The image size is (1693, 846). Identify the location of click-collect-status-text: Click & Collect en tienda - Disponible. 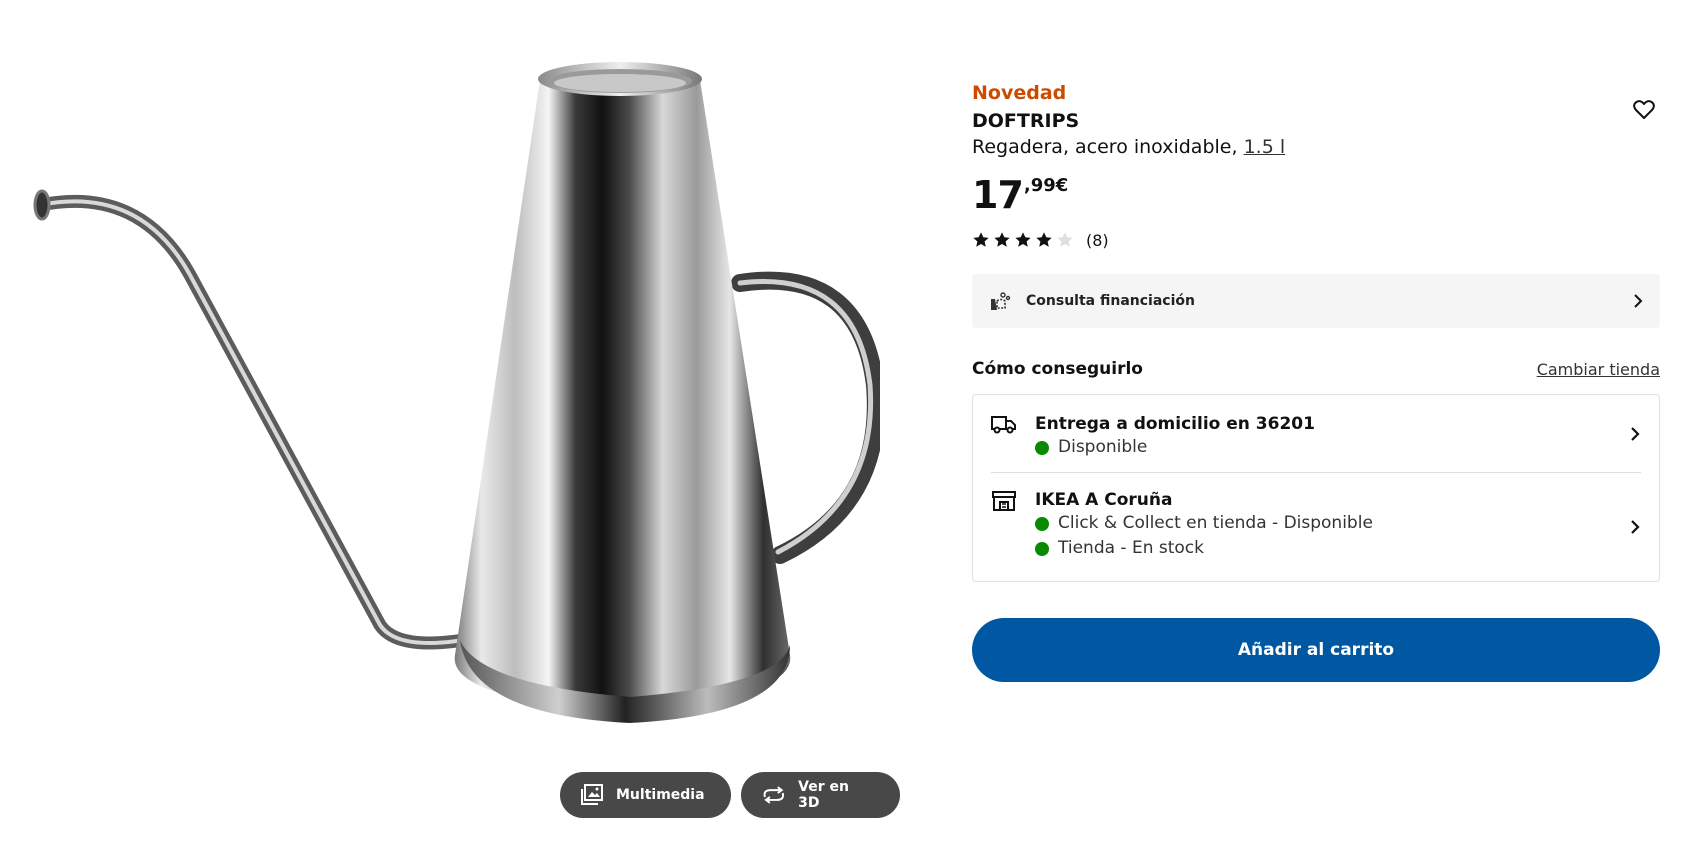
(1215, 523).